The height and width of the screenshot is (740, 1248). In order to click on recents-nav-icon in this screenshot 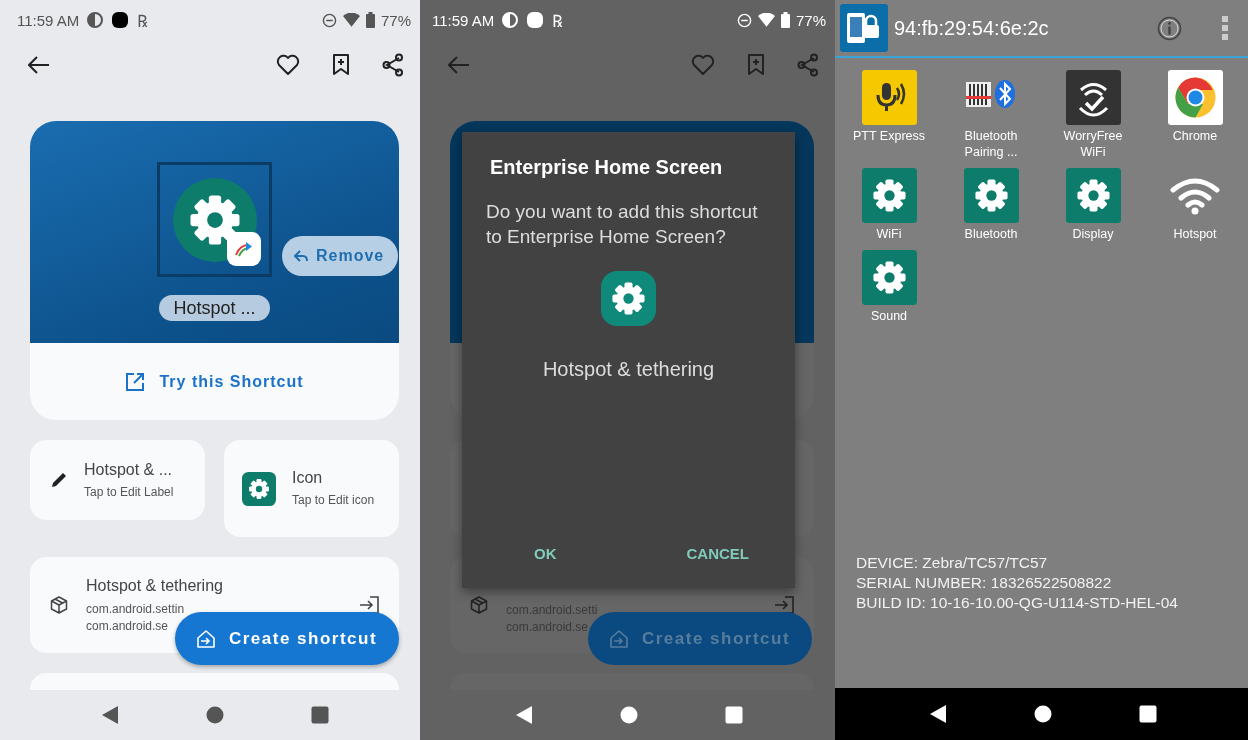, I will do `click(1148, 714)`.